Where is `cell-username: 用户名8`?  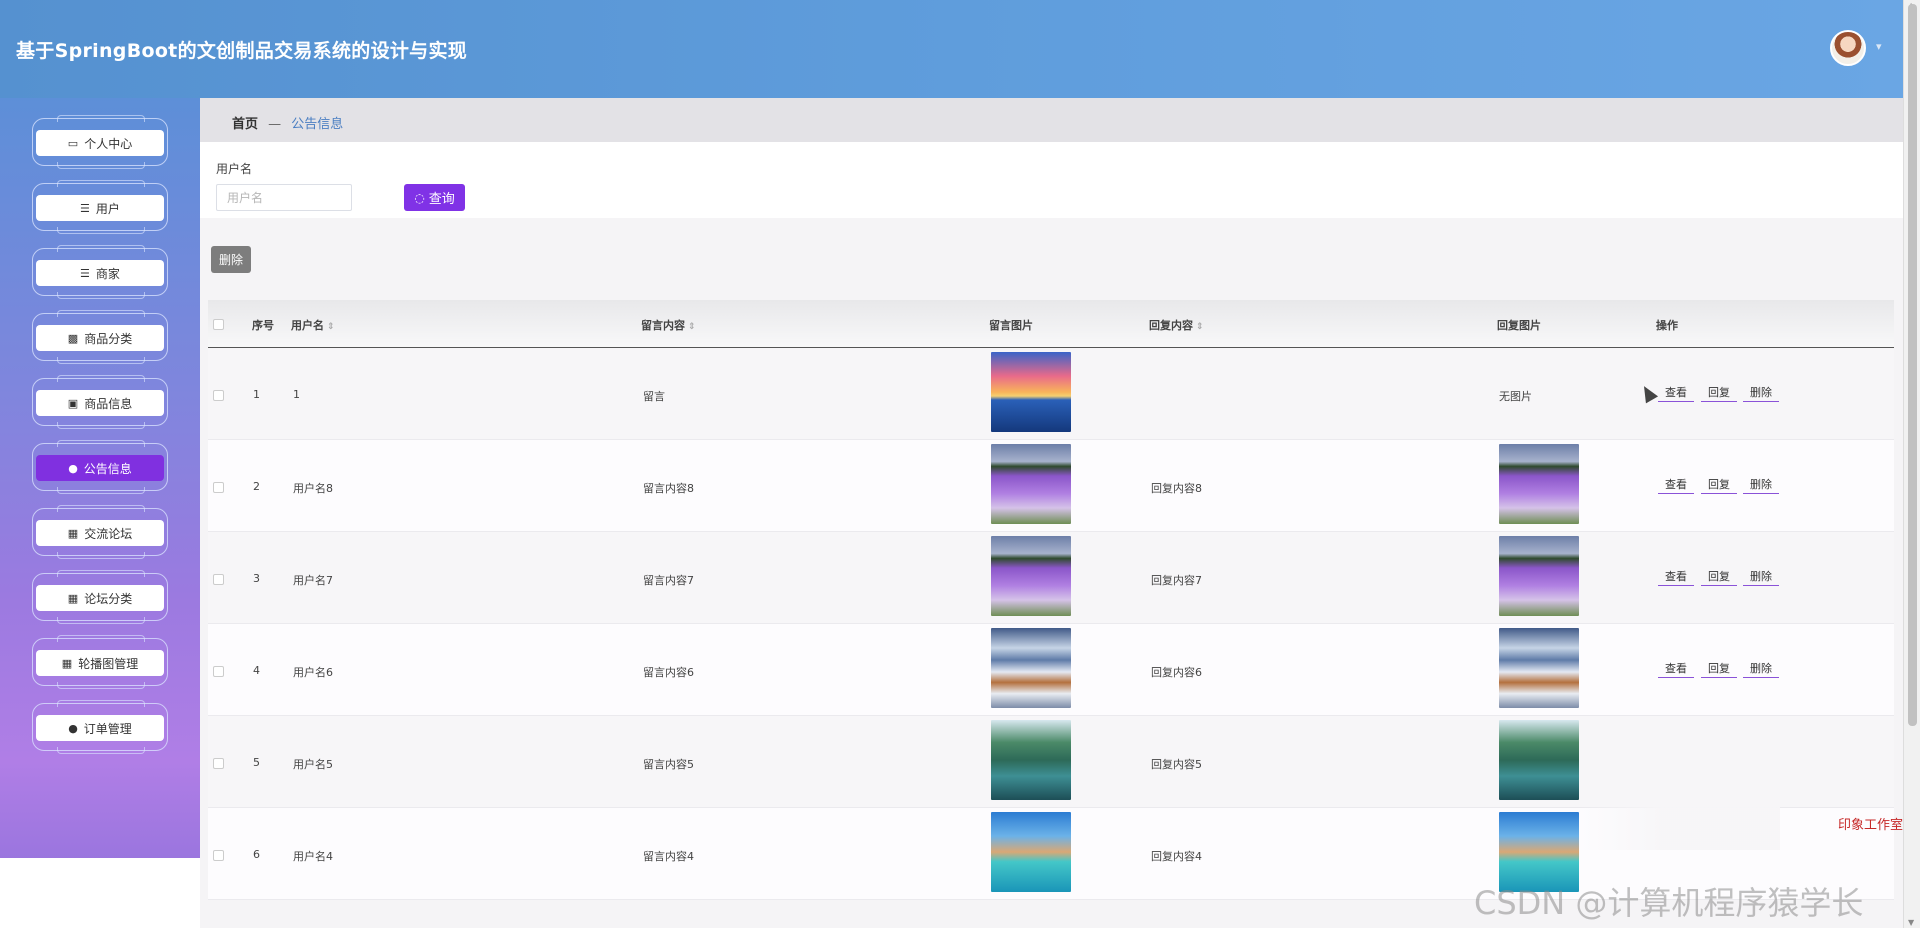
cell-username: 用户名8 is located at coordinates (313, 488).